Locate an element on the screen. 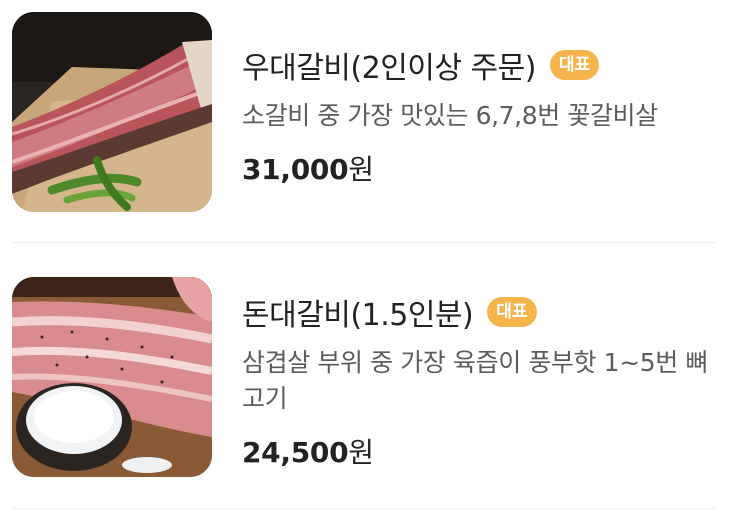  menu-item-description: 소갈비 중 가장 맛있는 6,7,8번 꽃갈비살 is located at coordinates (450, 115).